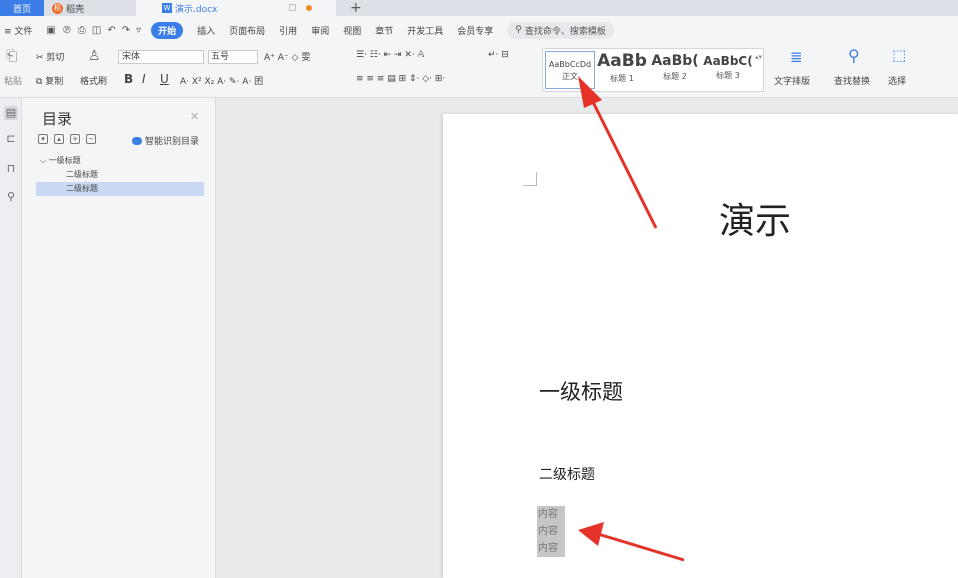  What do you see at coordinates (91, 139) in the screenshot?
I see `remove-heading-icon: −` at bounding box center [91, 139].